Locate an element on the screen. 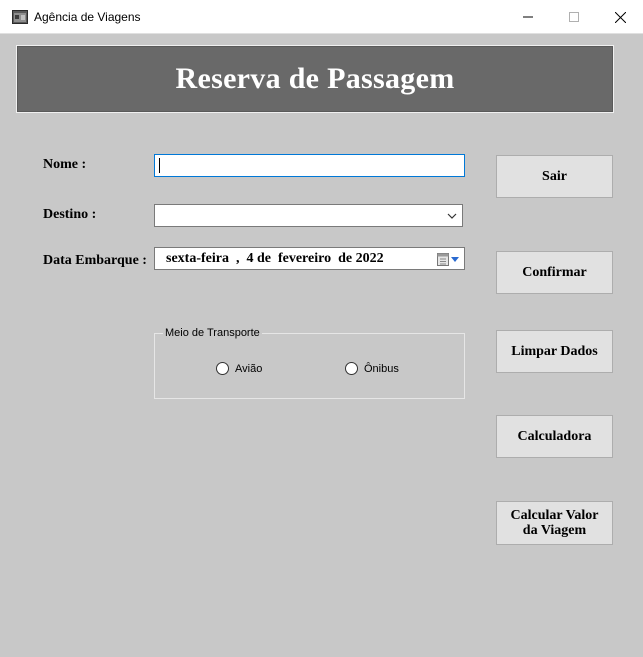  app-window-icon is located at coordinates (20, 17).